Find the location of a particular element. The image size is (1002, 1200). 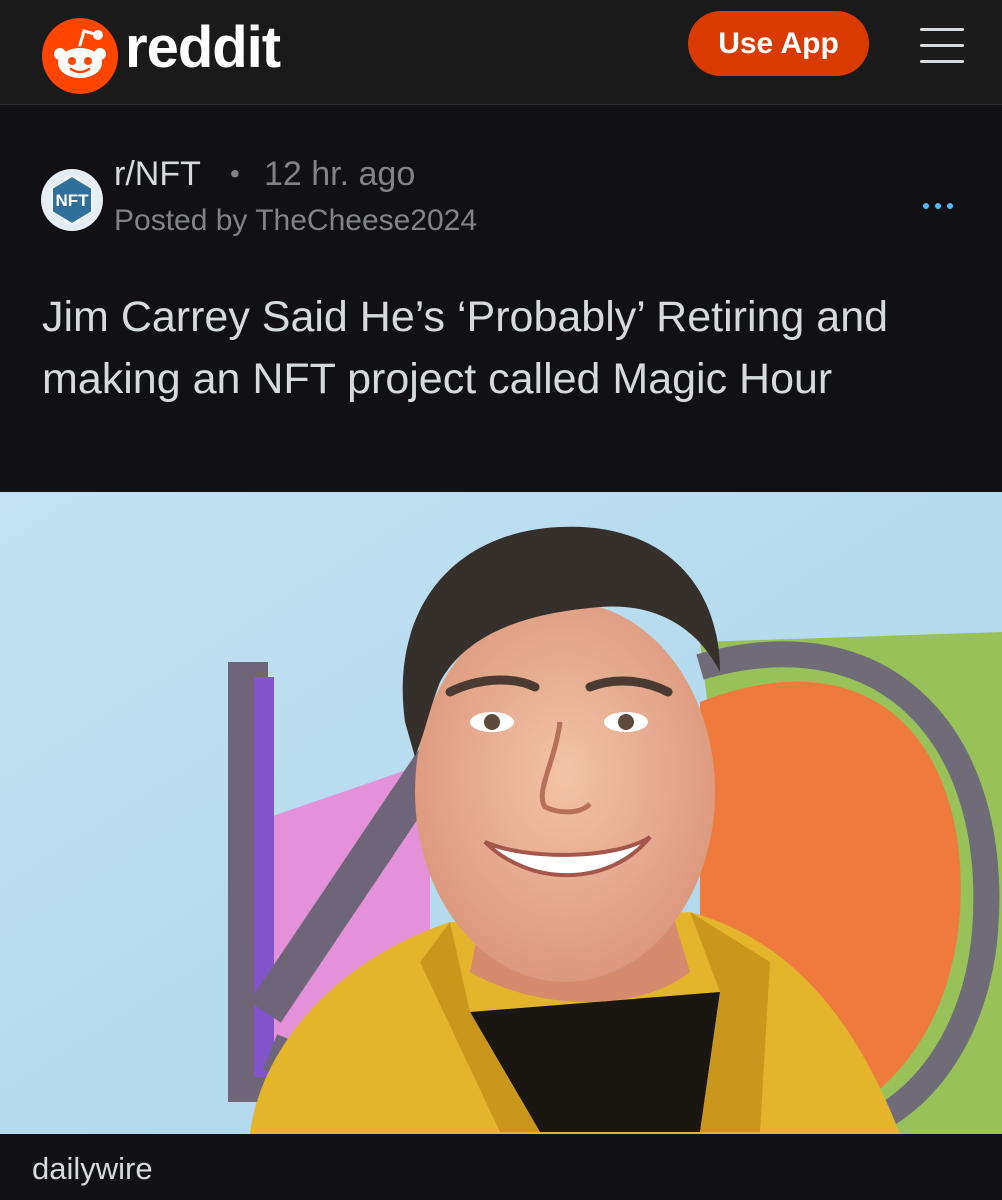

source-domain-link: dailywire is located at coordinates (92, 1169).